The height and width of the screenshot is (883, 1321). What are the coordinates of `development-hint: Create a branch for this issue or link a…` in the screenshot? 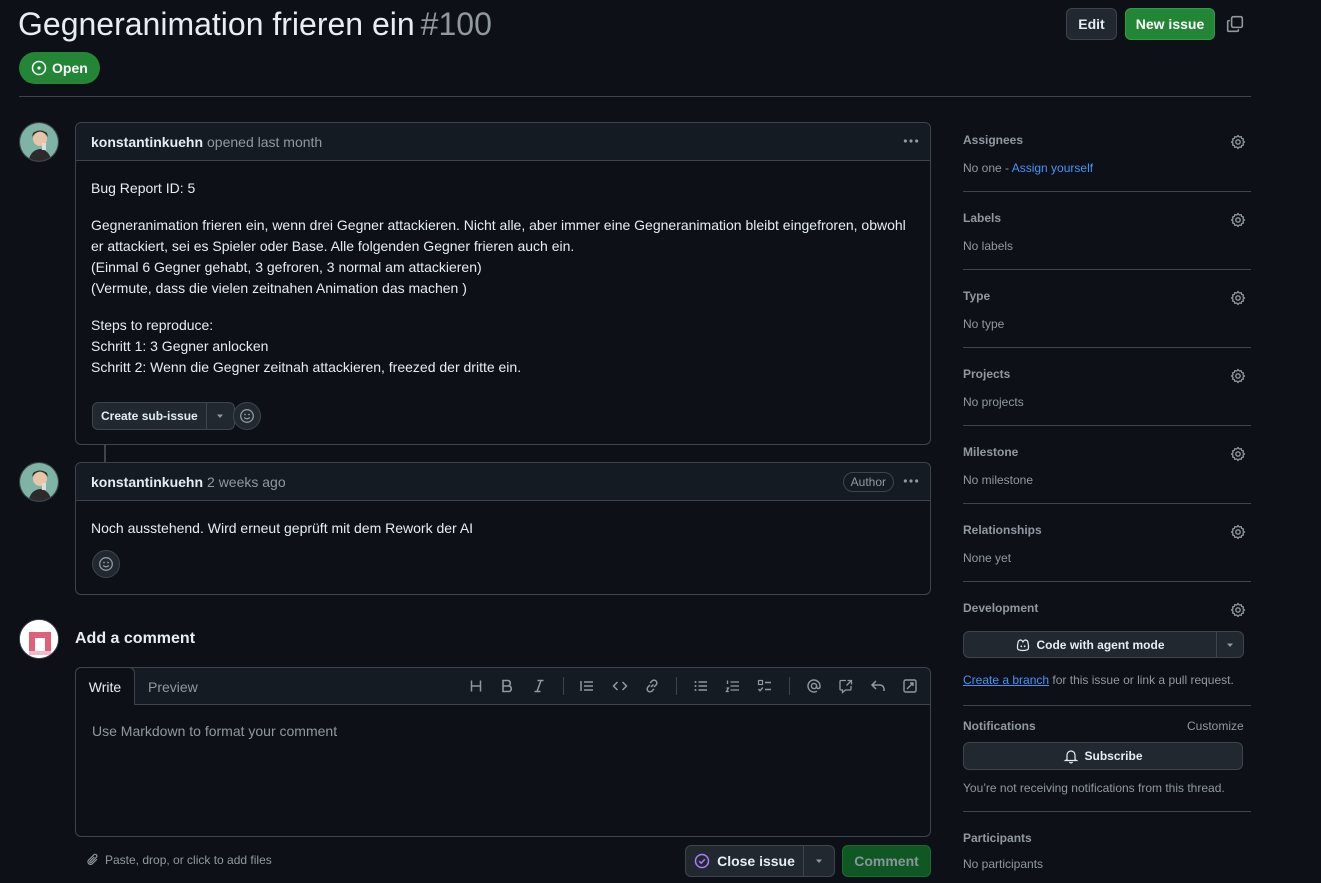 It's located at (1098, 680).